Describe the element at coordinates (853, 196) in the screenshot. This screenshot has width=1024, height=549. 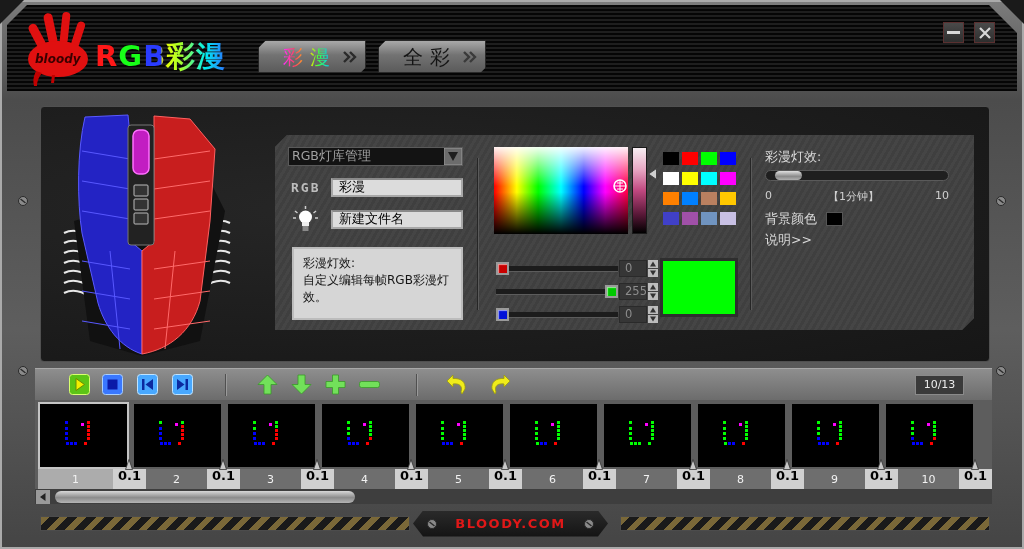
I see `speed-value-label: 【1分钟】` at that location.